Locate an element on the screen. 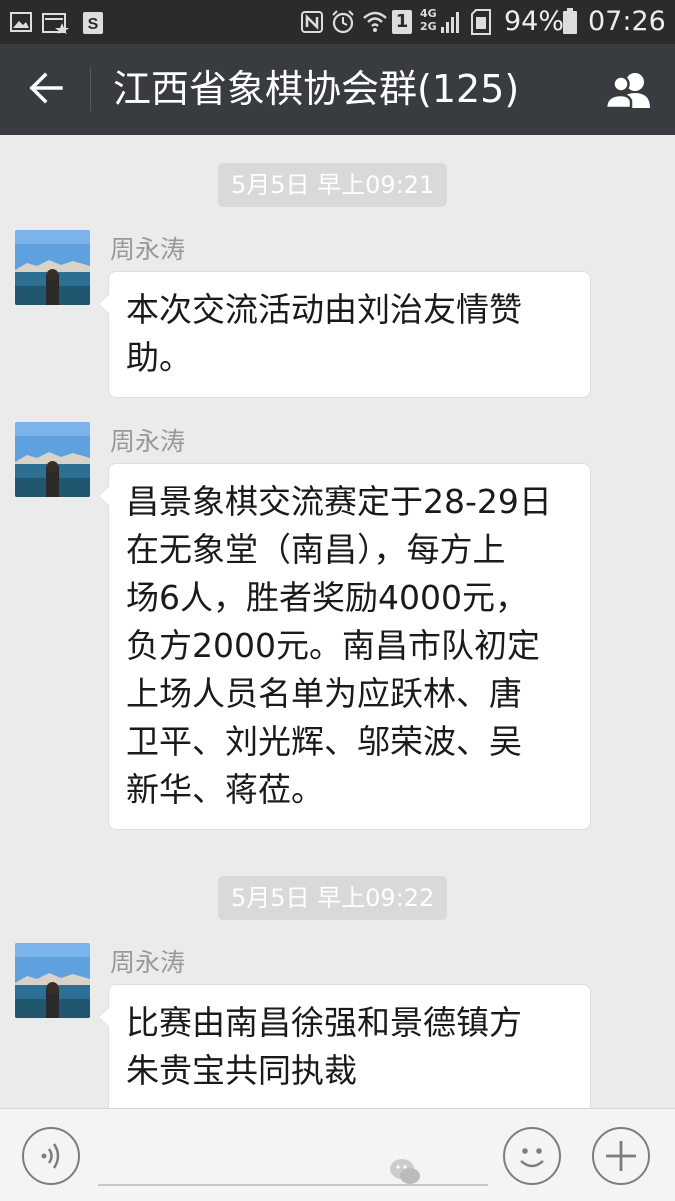 Image resolution: width=675 pixels, height=1201 pixels. timestamp-chip: 5月5日 早上09:22 is located at coordinates (333, 898).